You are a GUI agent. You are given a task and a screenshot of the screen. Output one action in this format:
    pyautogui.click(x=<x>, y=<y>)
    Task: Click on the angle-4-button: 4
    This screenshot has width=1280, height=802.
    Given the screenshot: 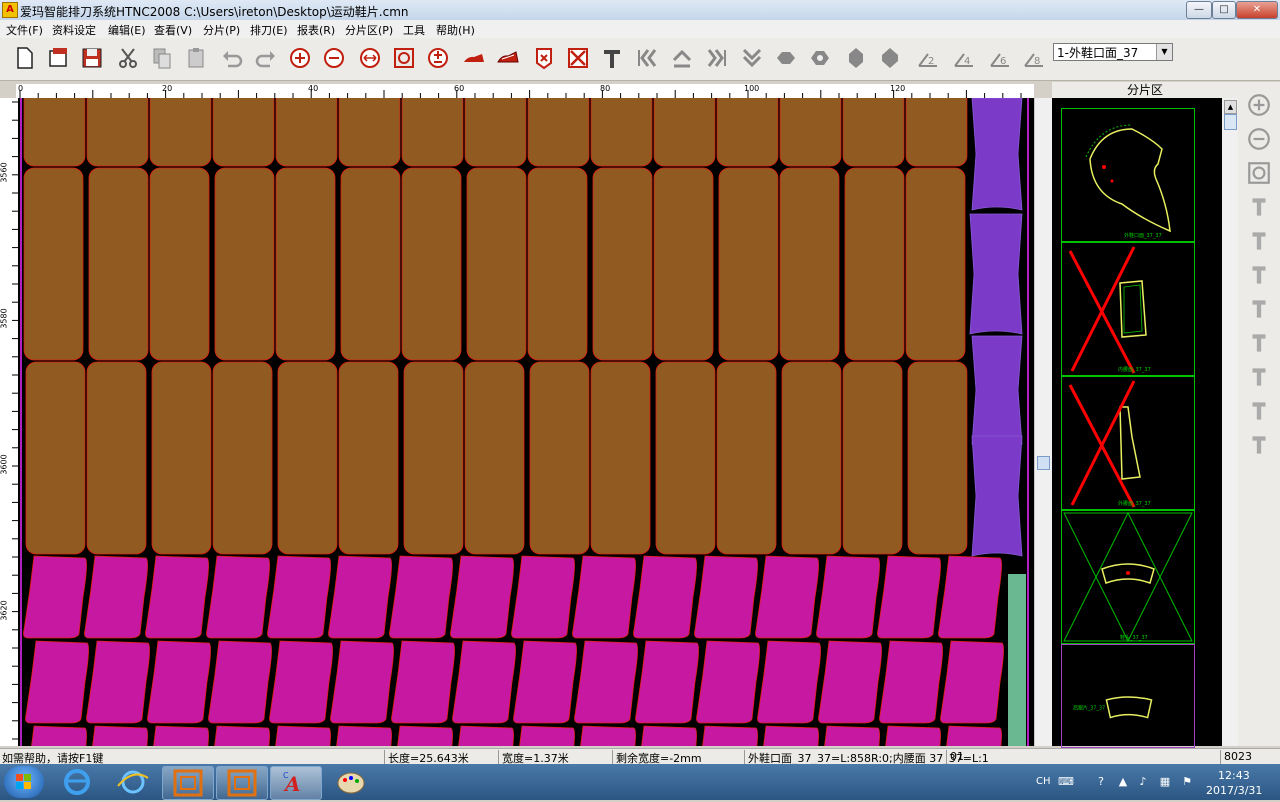 What is the action you would take?
    pyautogui.click(x=964, y=58)
    